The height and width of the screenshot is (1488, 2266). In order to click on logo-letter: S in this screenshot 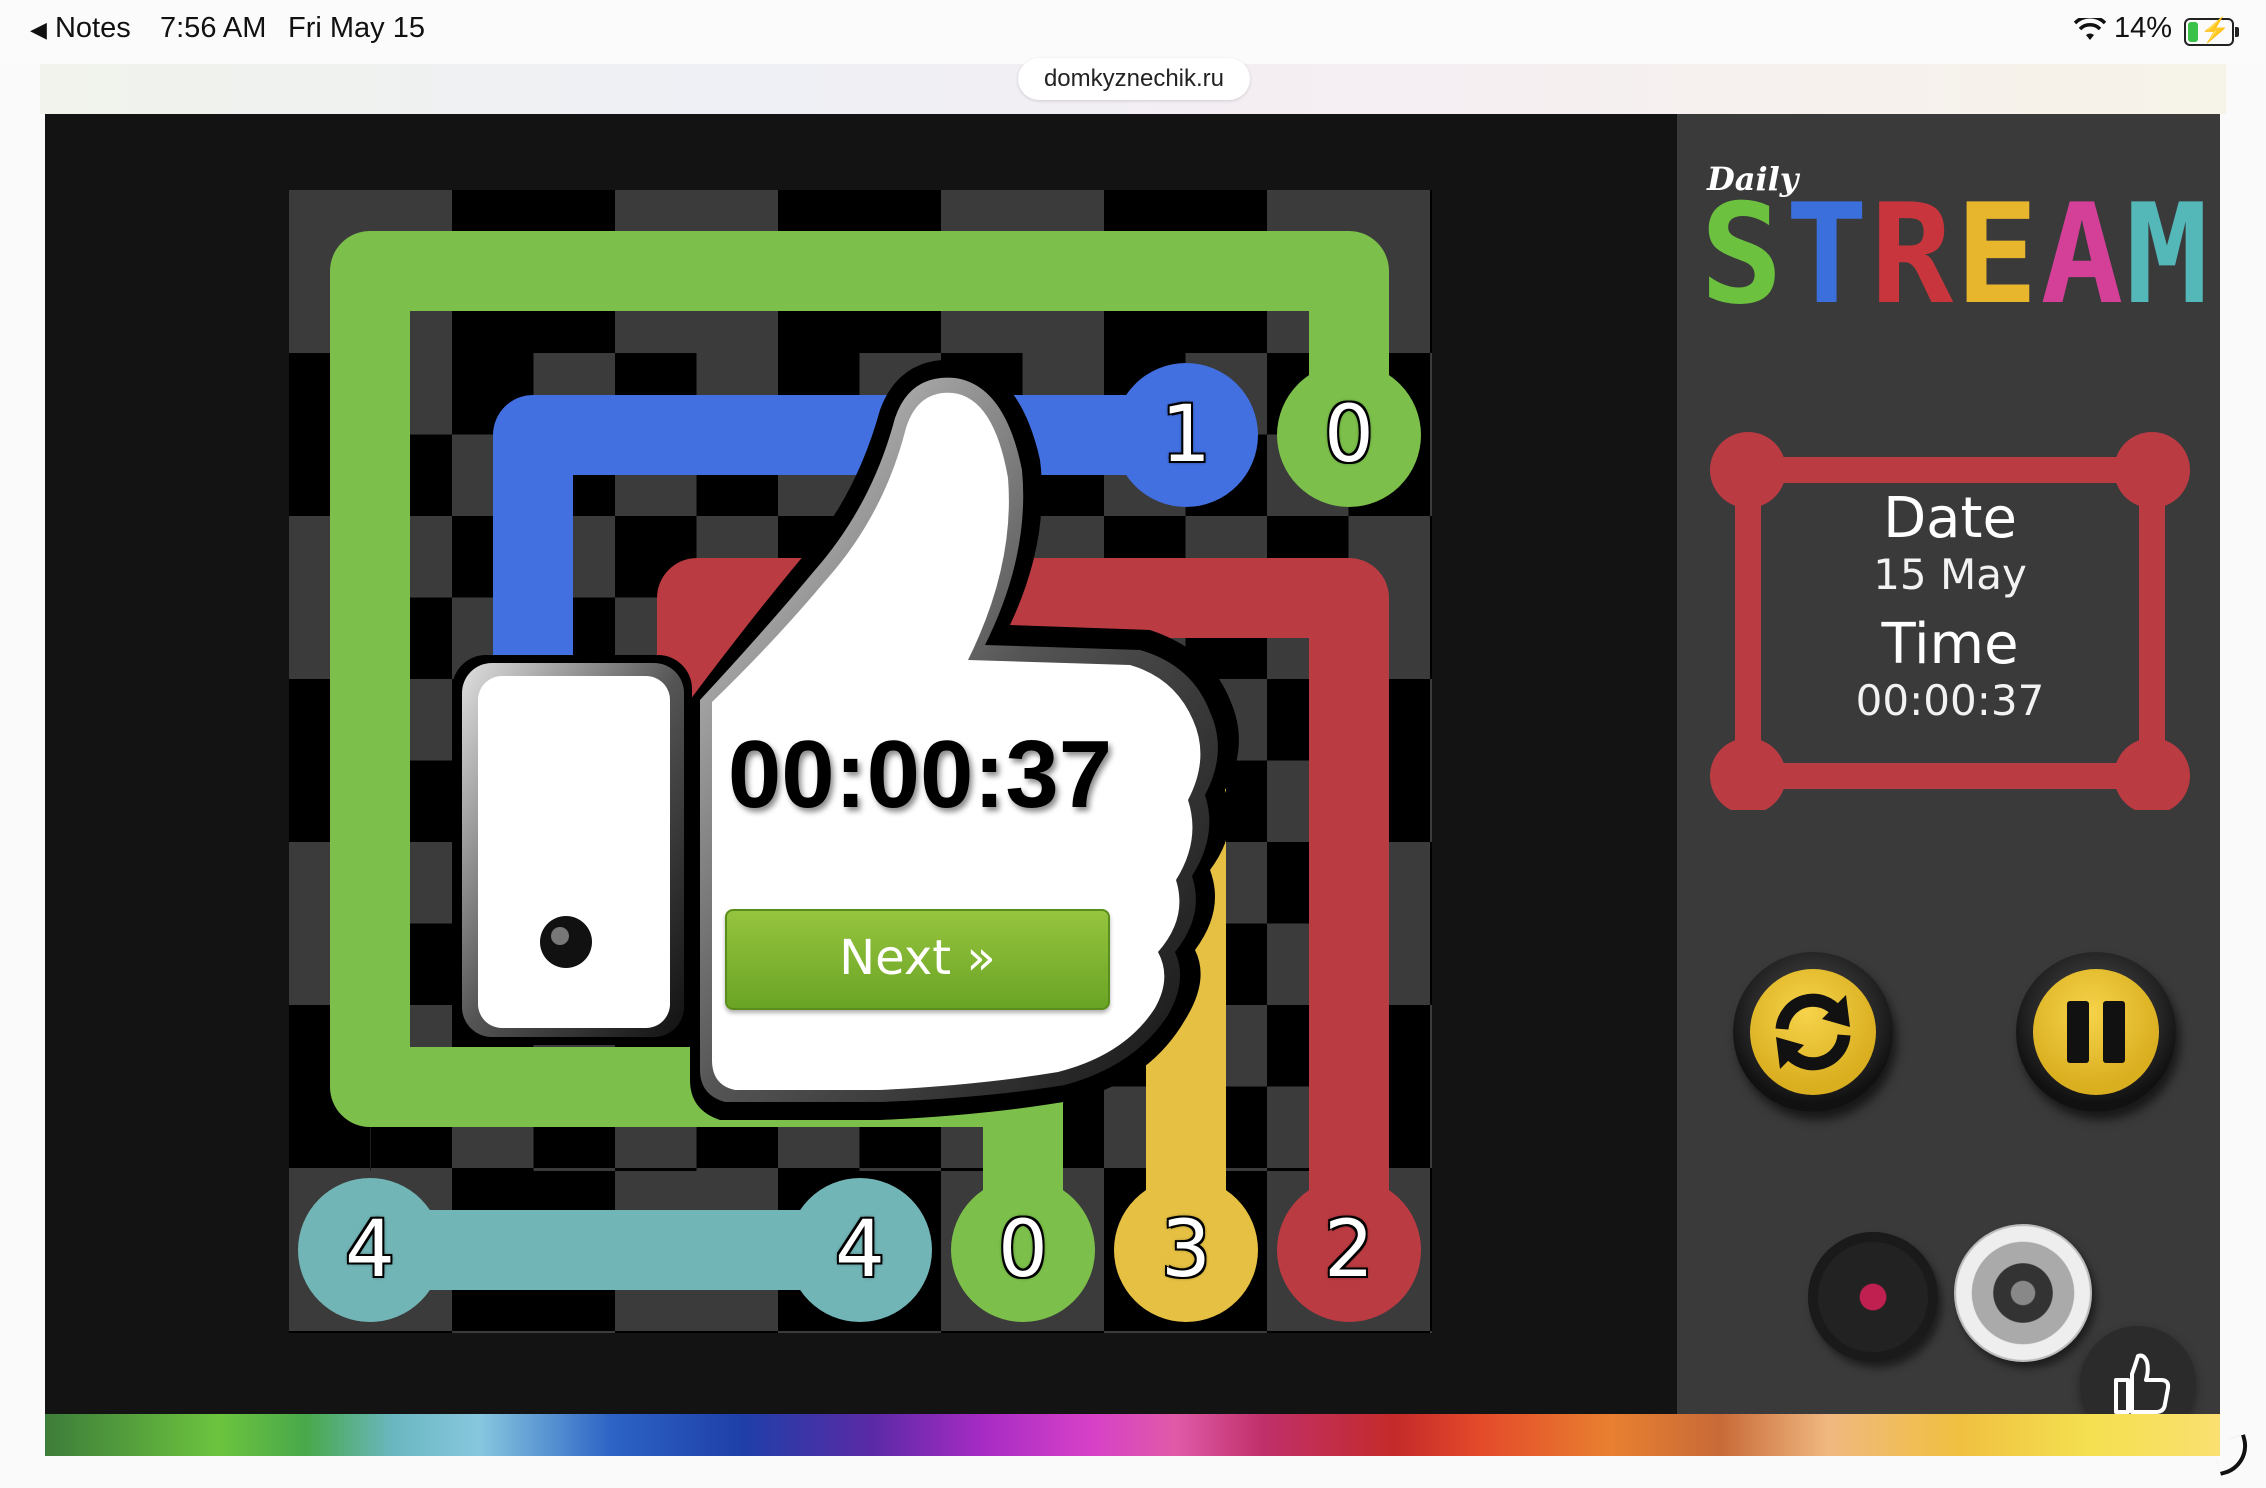, I will do `click(1743, 254)`.